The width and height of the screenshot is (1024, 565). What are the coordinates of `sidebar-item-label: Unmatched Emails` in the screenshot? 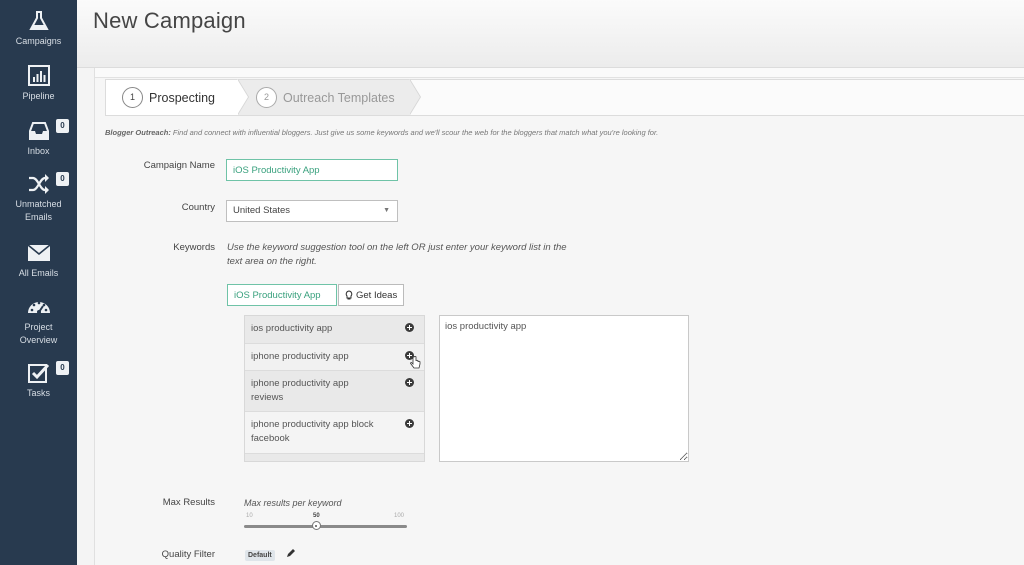 It's located at (38, 211).